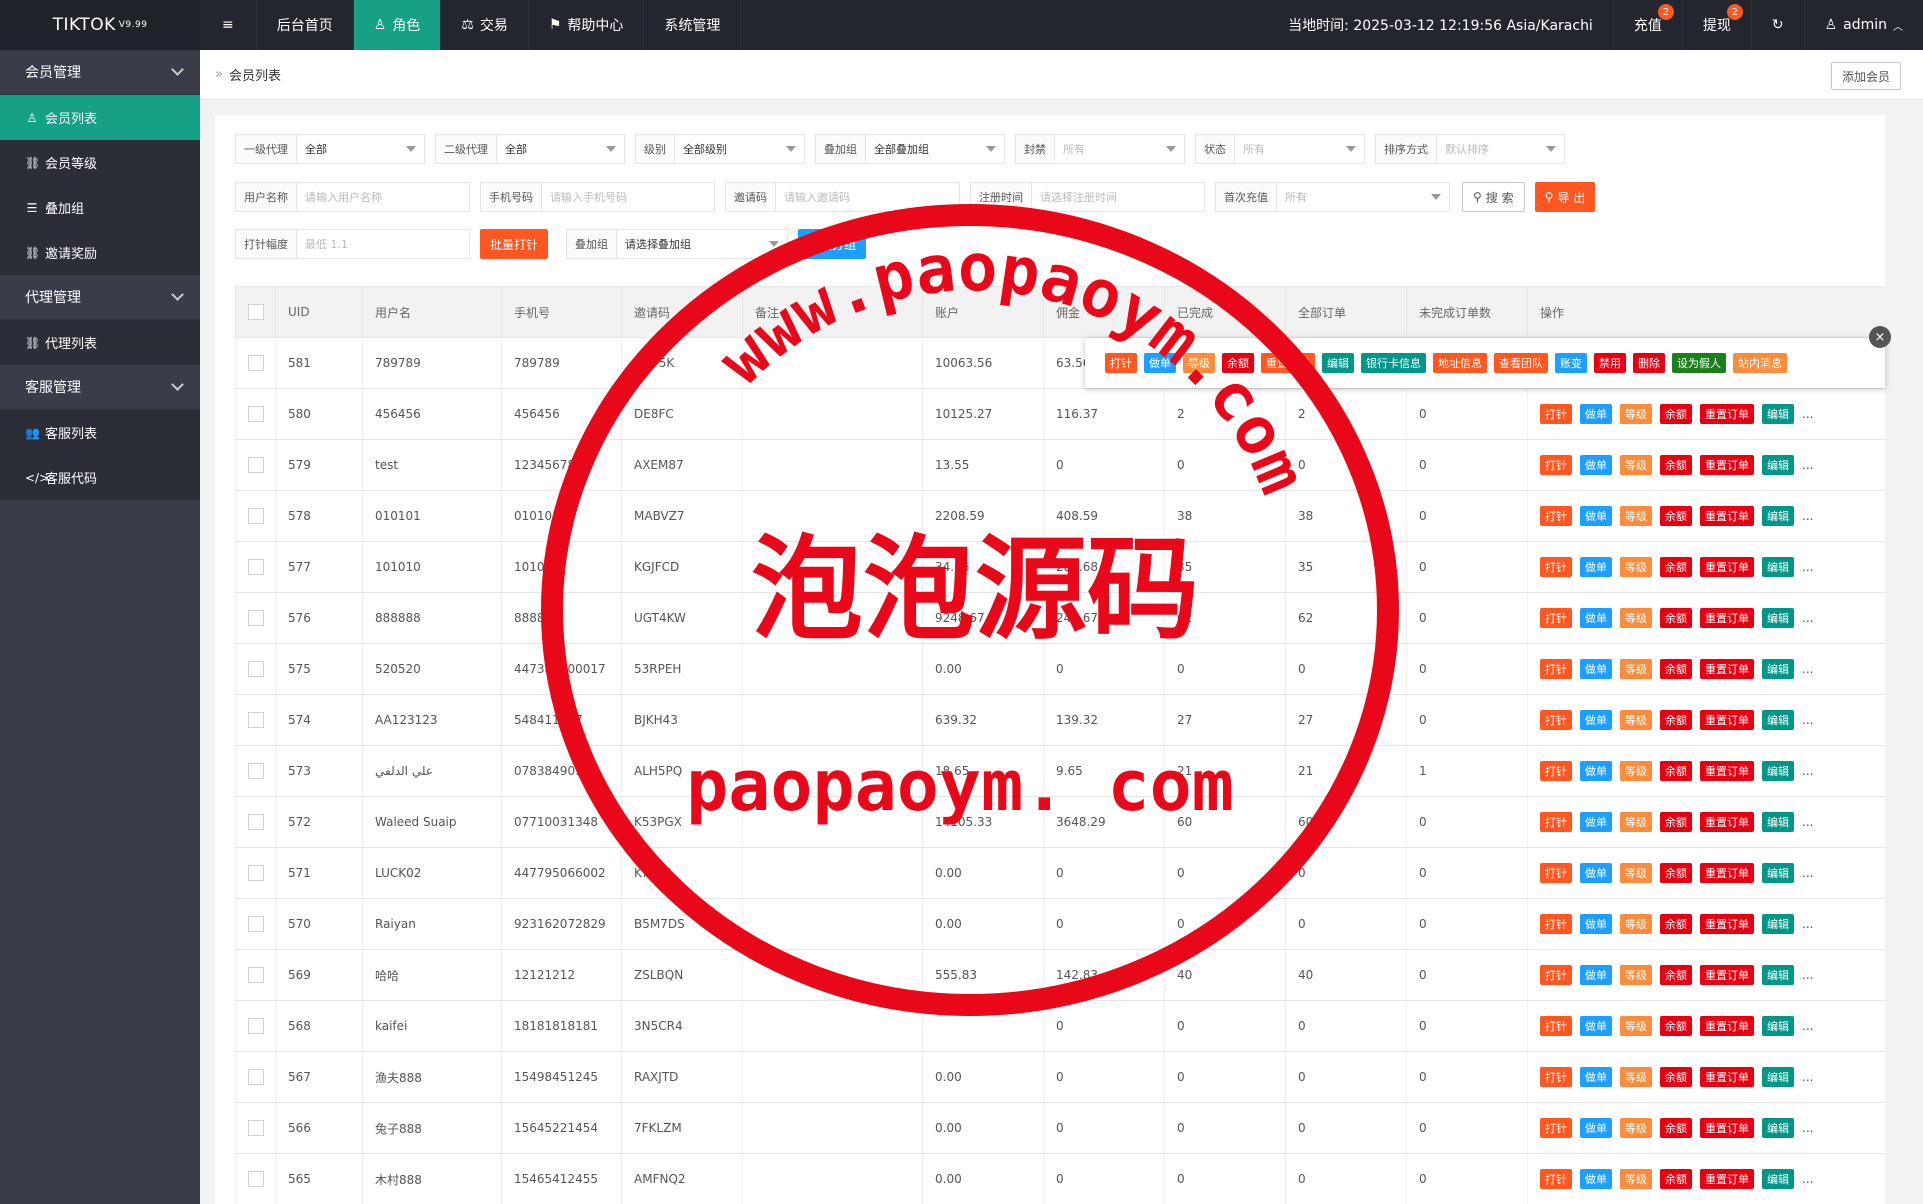  What do you see at coordinates (100, 297) in the screenshot?
I see `sidebar-group: 代理管理` at bounding box center [100, 297].